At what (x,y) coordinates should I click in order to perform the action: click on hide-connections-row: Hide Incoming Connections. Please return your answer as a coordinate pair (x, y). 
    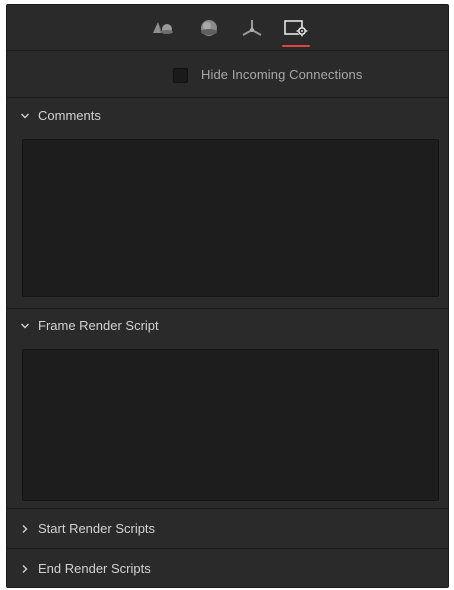
    Looking at the image, I should click on (227, 75).